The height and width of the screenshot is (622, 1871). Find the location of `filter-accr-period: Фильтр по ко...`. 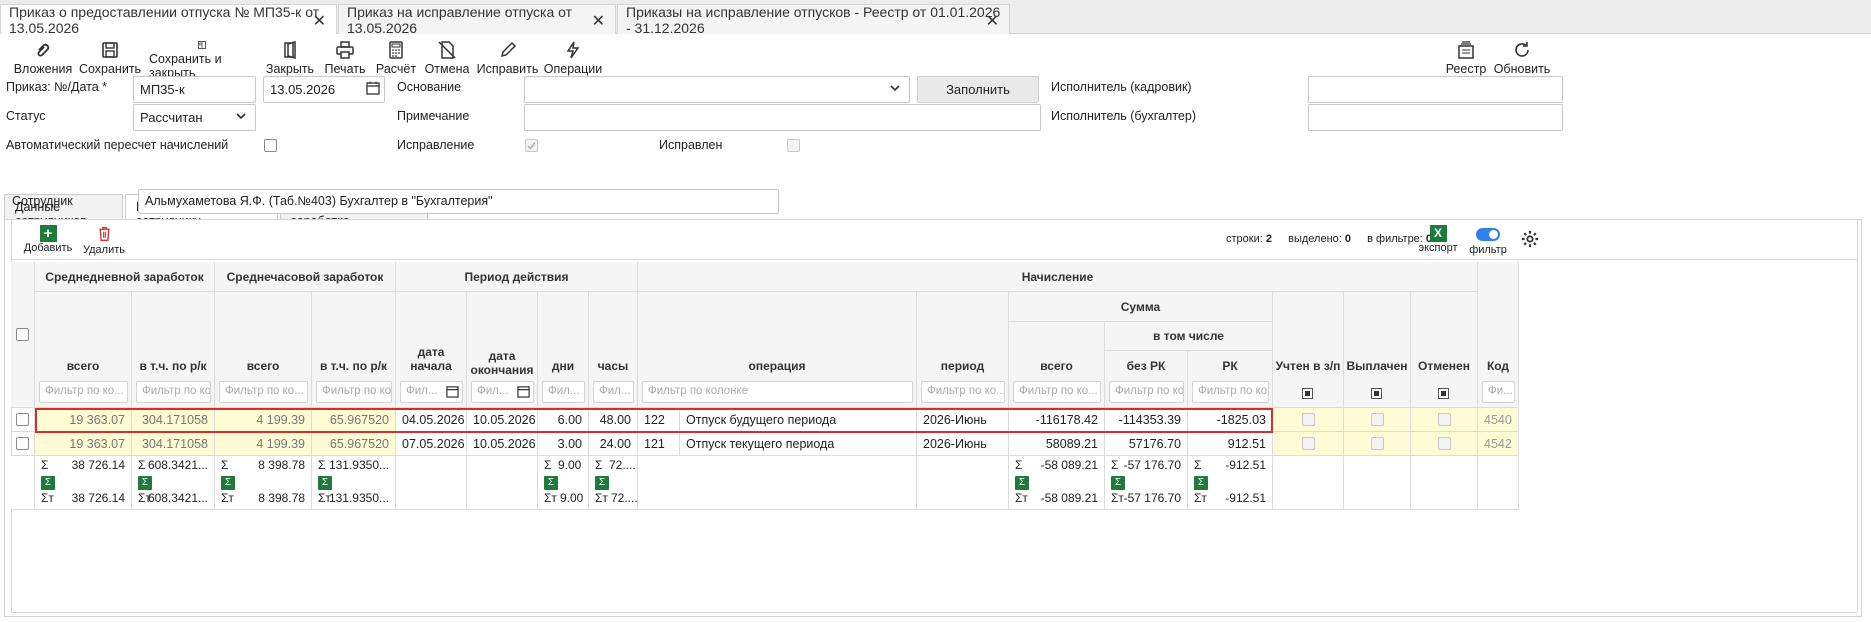

filter-accr-period: Фильтр по ко... is located at coordinates (963, 392).